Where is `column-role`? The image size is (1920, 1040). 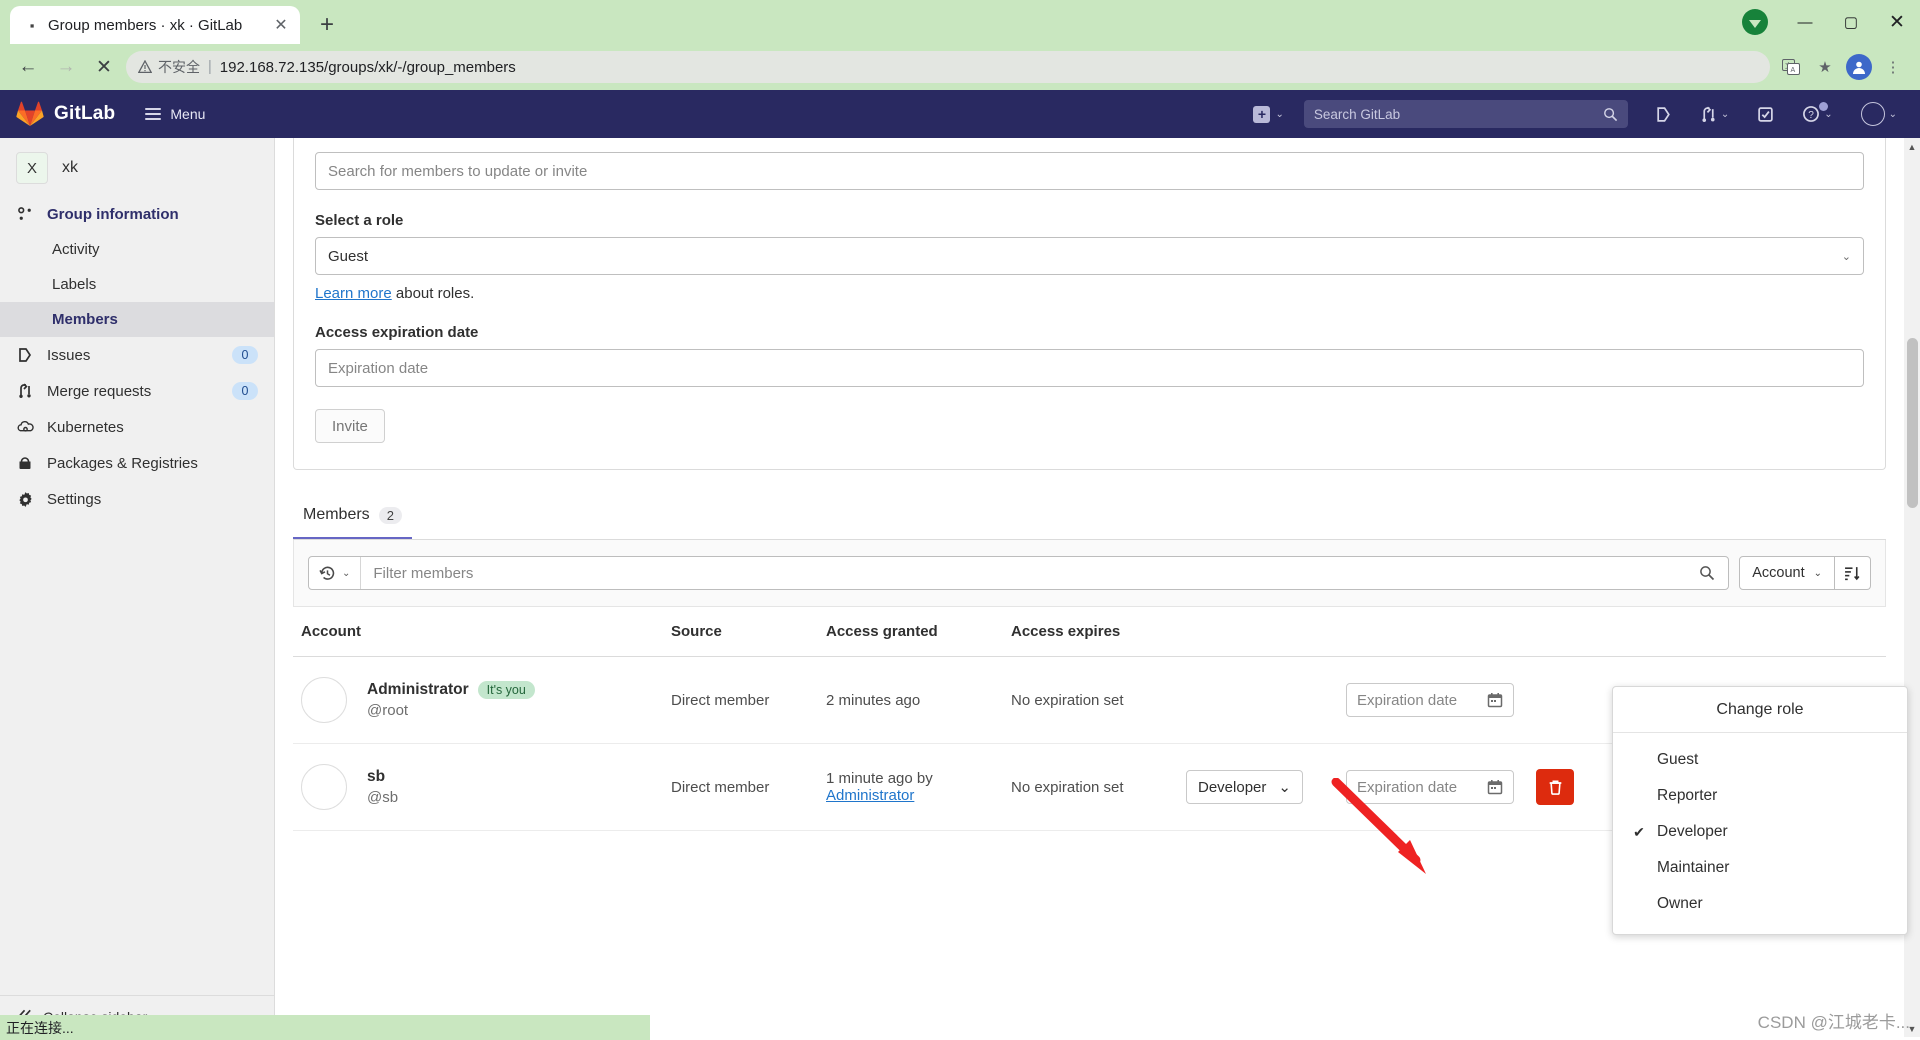
column-role is located at coordinates (1258, 632).